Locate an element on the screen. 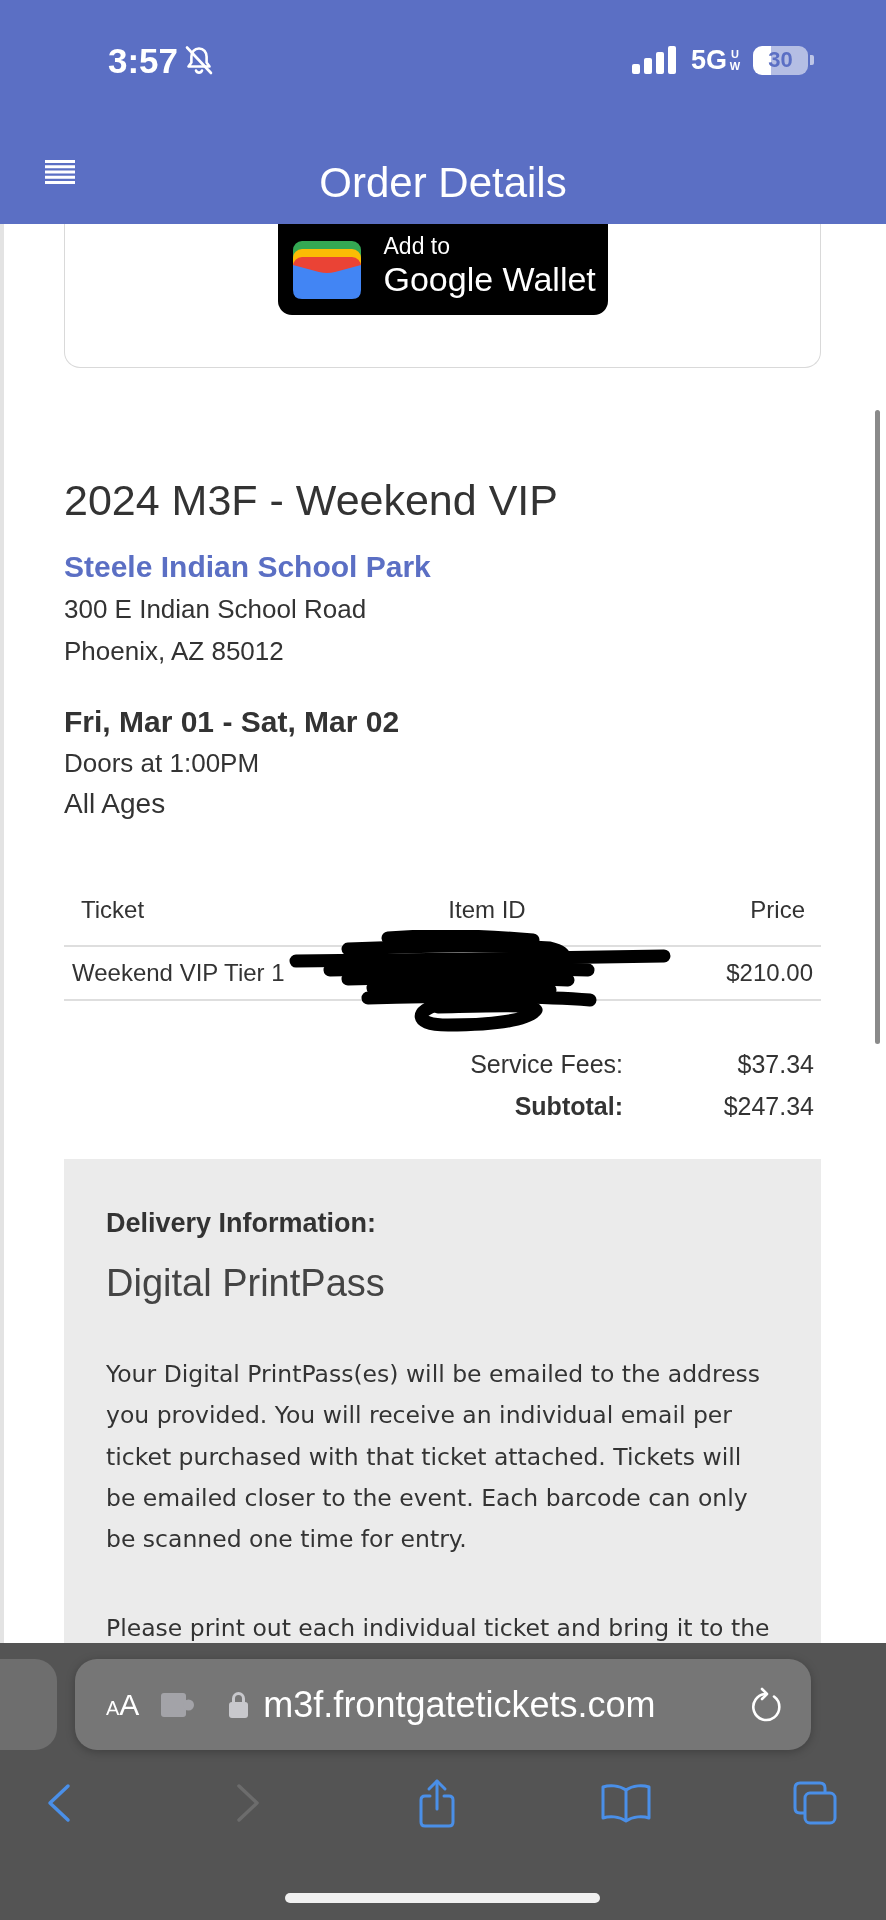 The height and width of the screenshot is (1920, 886). delivery-method: Digital PrintPass is located at coordinates (245, 1283).